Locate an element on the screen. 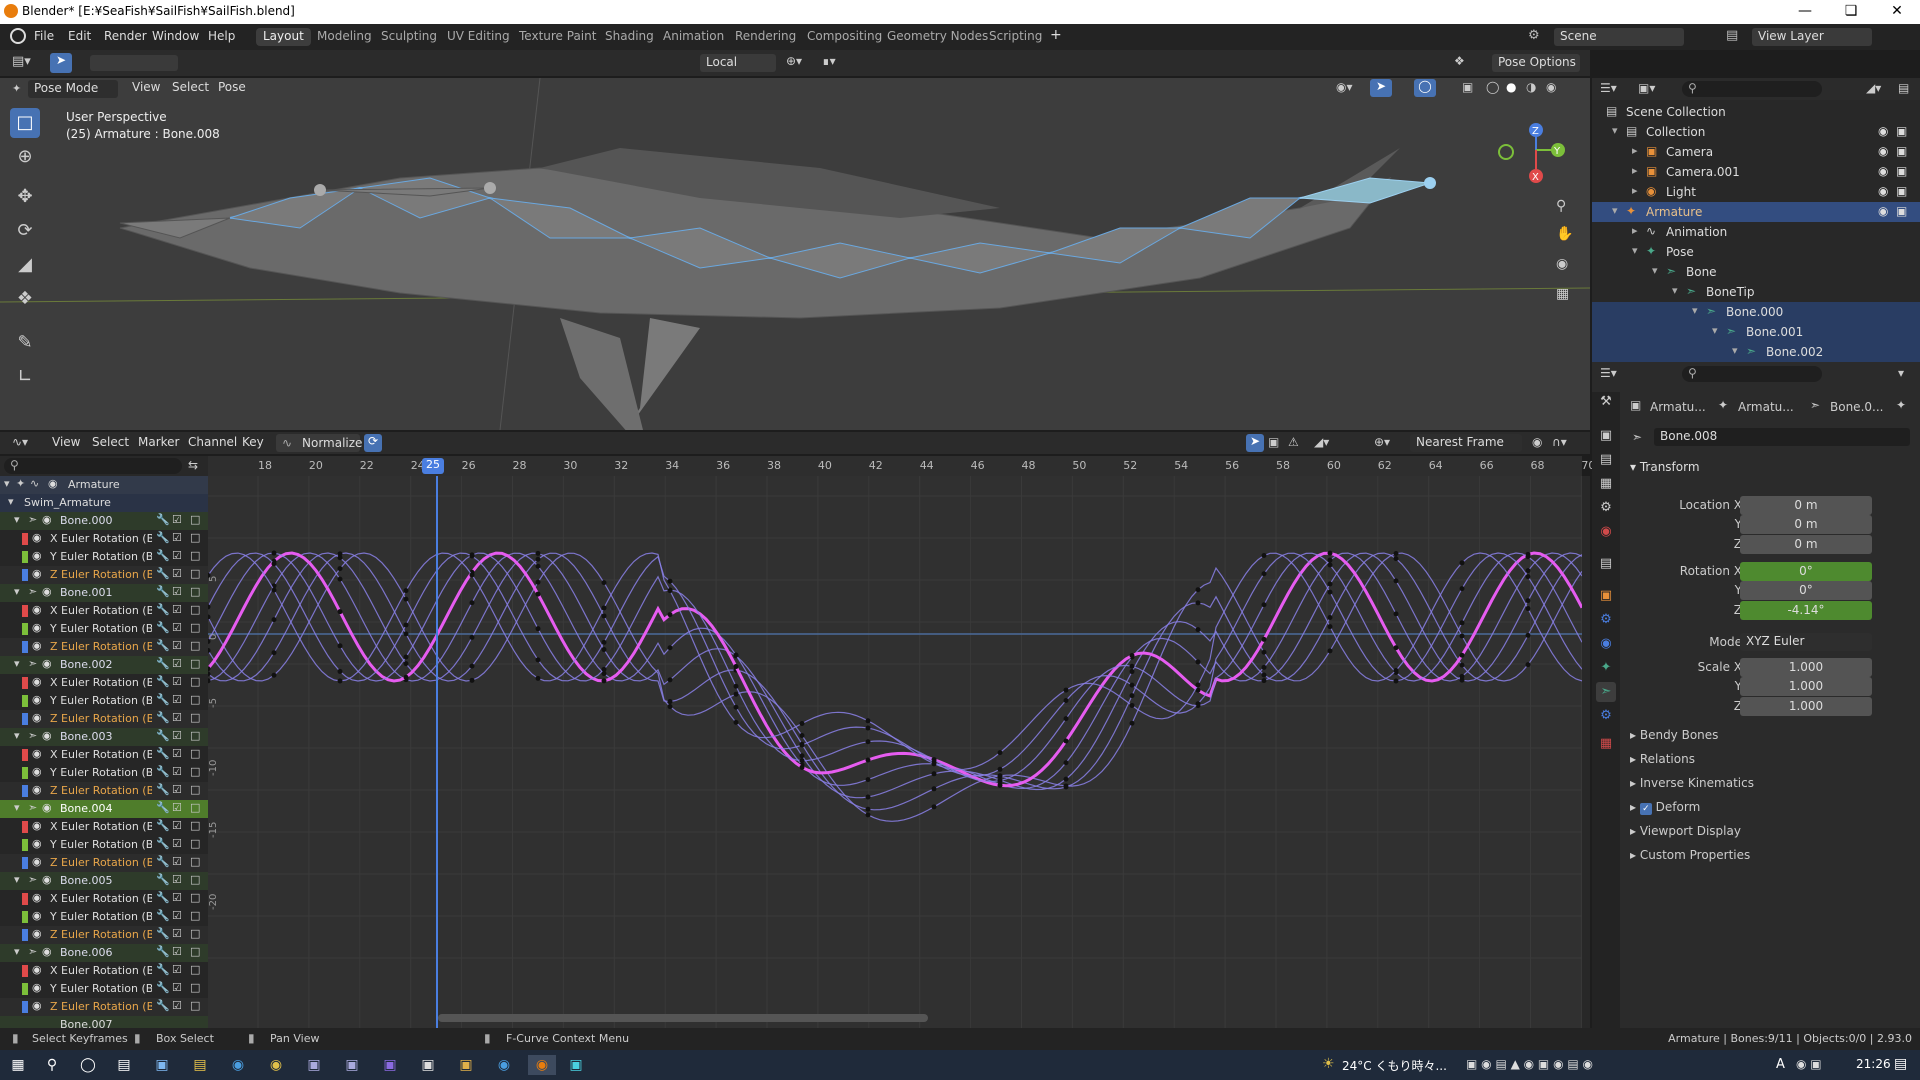  animation-row: ▸ ∿ Animation is located at coordinates (1756, 232).